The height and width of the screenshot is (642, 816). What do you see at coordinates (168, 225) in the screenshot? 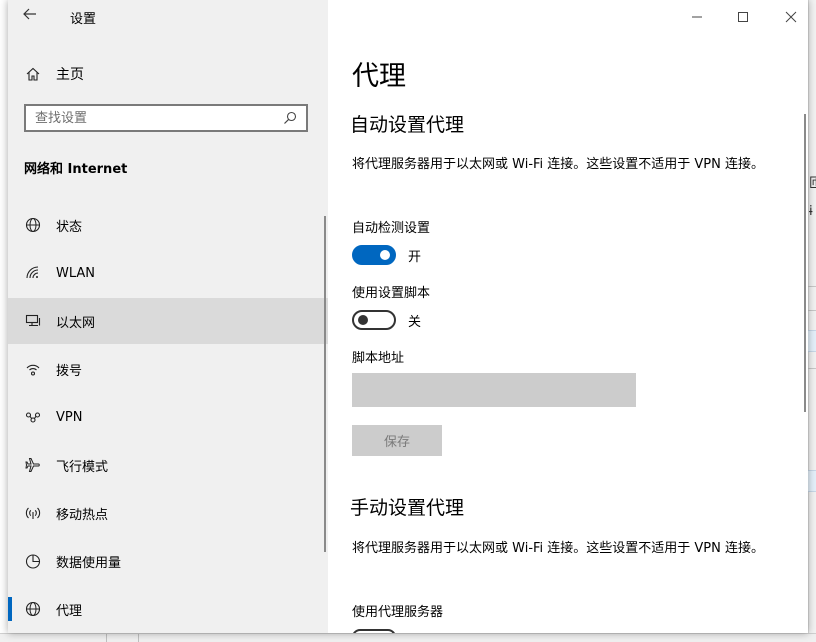
I see `sidebar-item-status: 状态` at bounding box center [168, 225].